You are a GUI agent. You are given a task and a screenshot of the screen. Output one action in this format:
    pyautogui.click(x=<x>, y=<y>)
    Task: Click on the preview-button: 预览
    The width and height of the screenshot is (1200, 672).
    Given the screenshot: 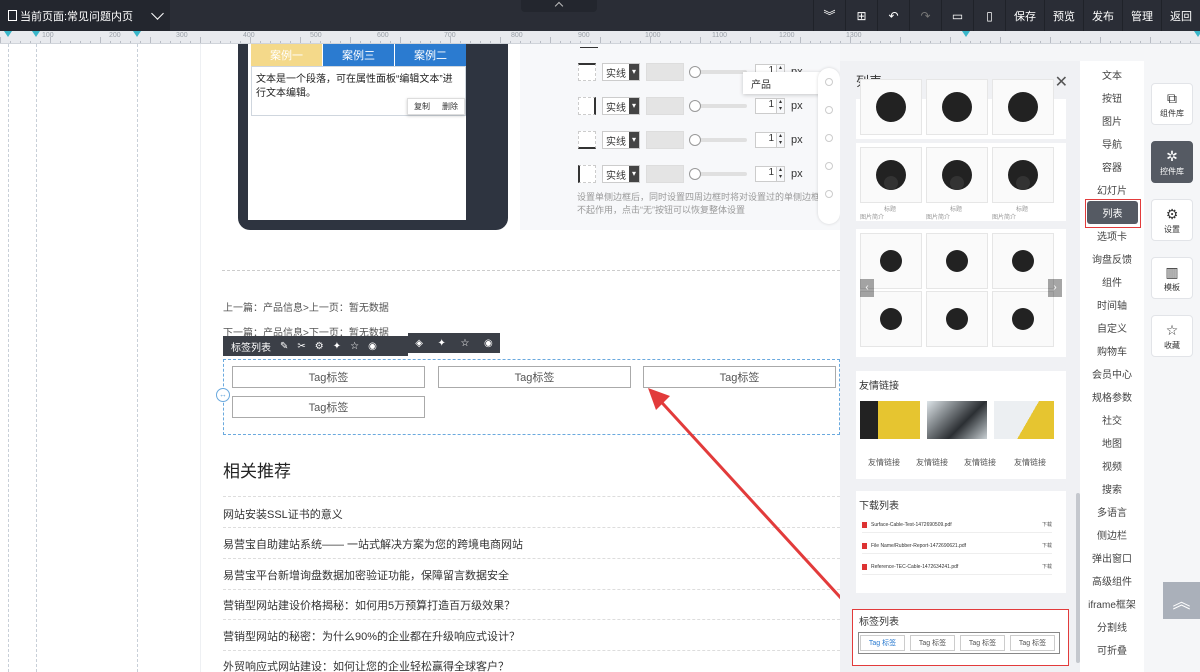 What is the action you would take?
    pyautogui.click(x=1063, y=15)
    